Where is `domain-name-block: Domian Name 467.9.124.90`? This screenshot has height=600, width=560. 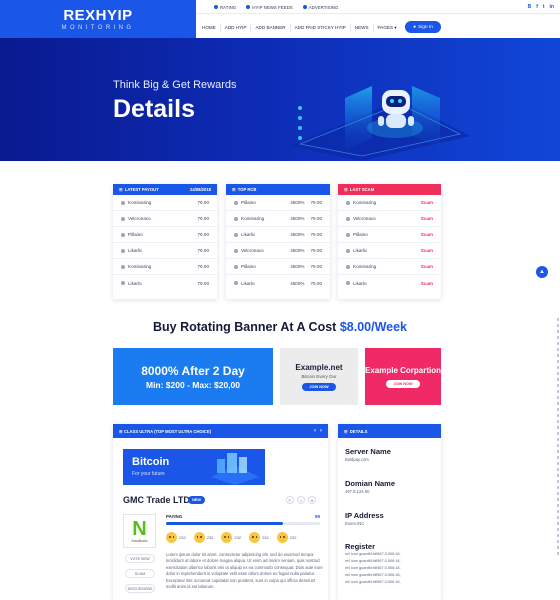 domain-name-block: Domian Name 467.9.124.90 is located at coordinates (370, 486).